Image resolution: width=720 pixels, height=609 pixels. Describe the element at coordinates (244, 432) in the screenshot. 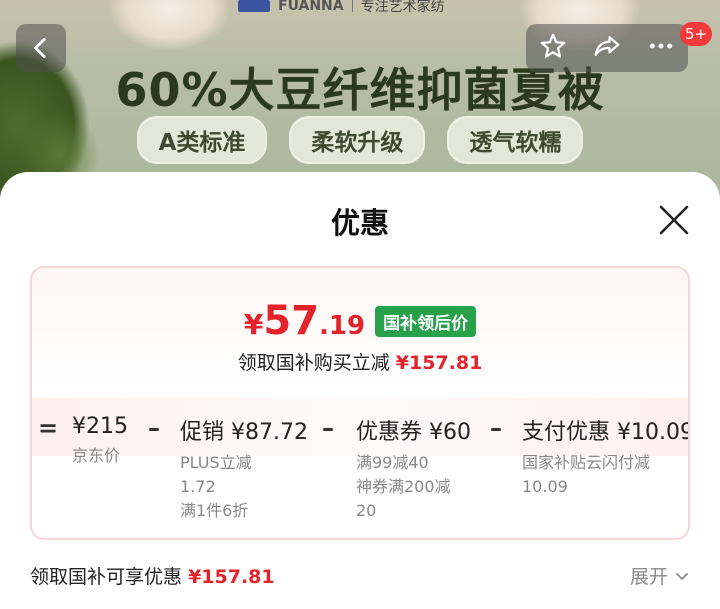

I see `promotion-title: 促销 ¥87.72` at that location.